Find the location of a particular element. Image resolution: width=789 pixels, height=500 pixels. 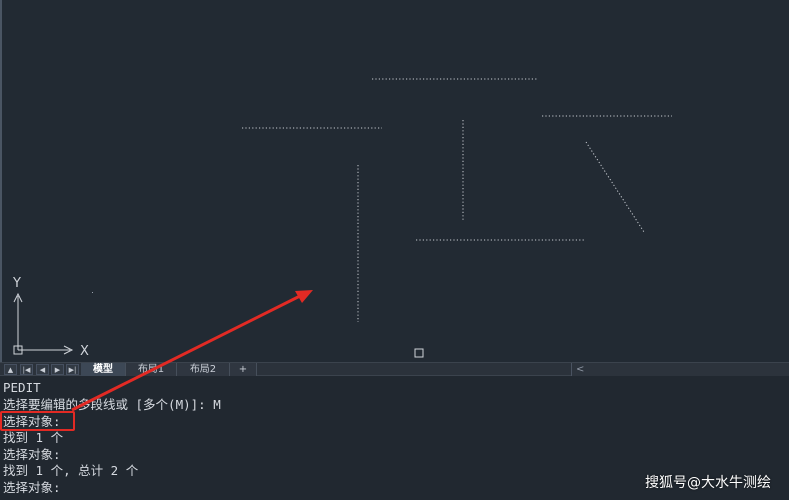

next-tab-icon: ▶ is located at coordinates (57, 369).